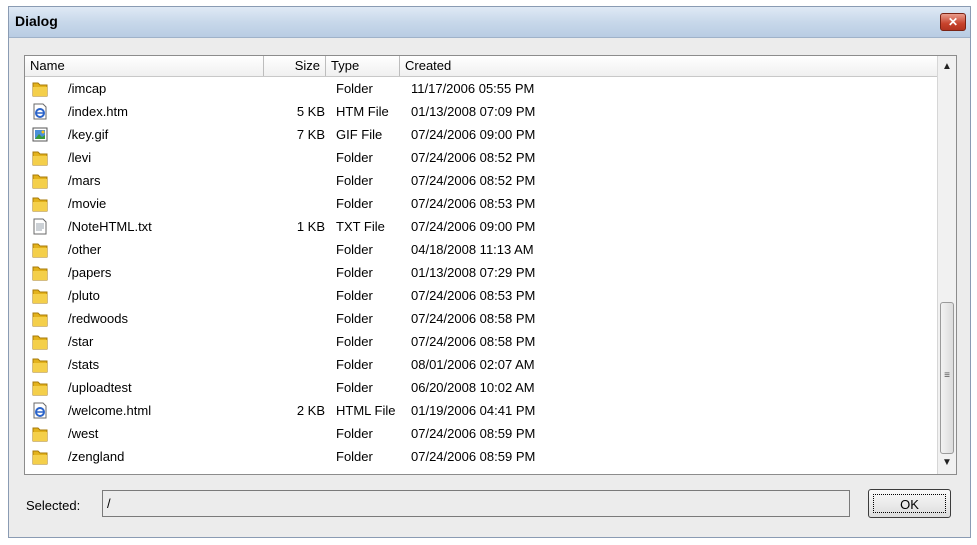 The width and height of the screenshot is (977, 545). Describe the element at coordinates (98, 111) in the screenshot. I see `file-name: /index.htm` at that location.